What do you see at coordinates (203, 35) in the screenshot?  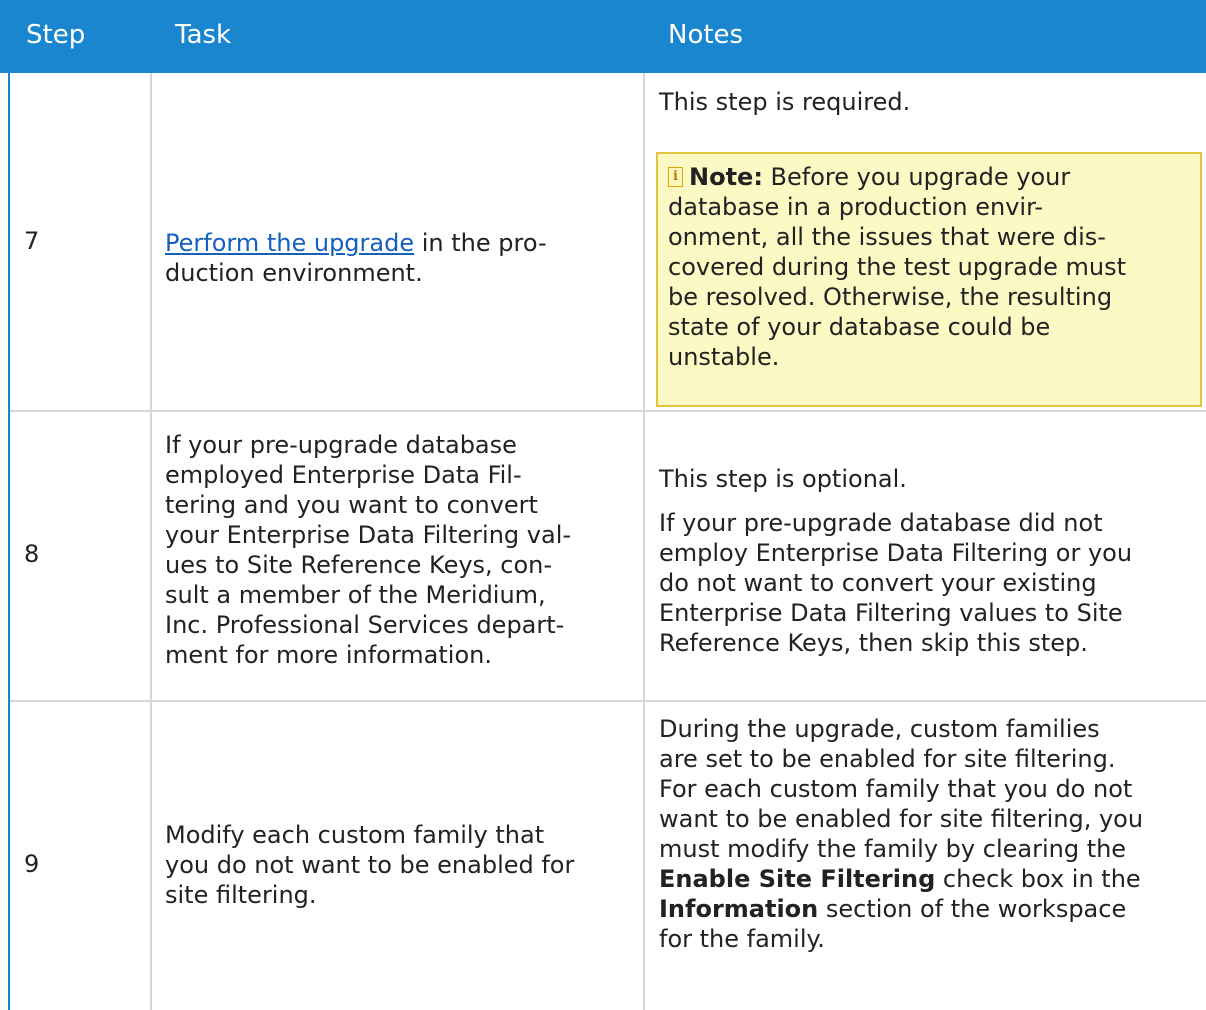 I see `header-task: Task` at bounding box center [203, 35].